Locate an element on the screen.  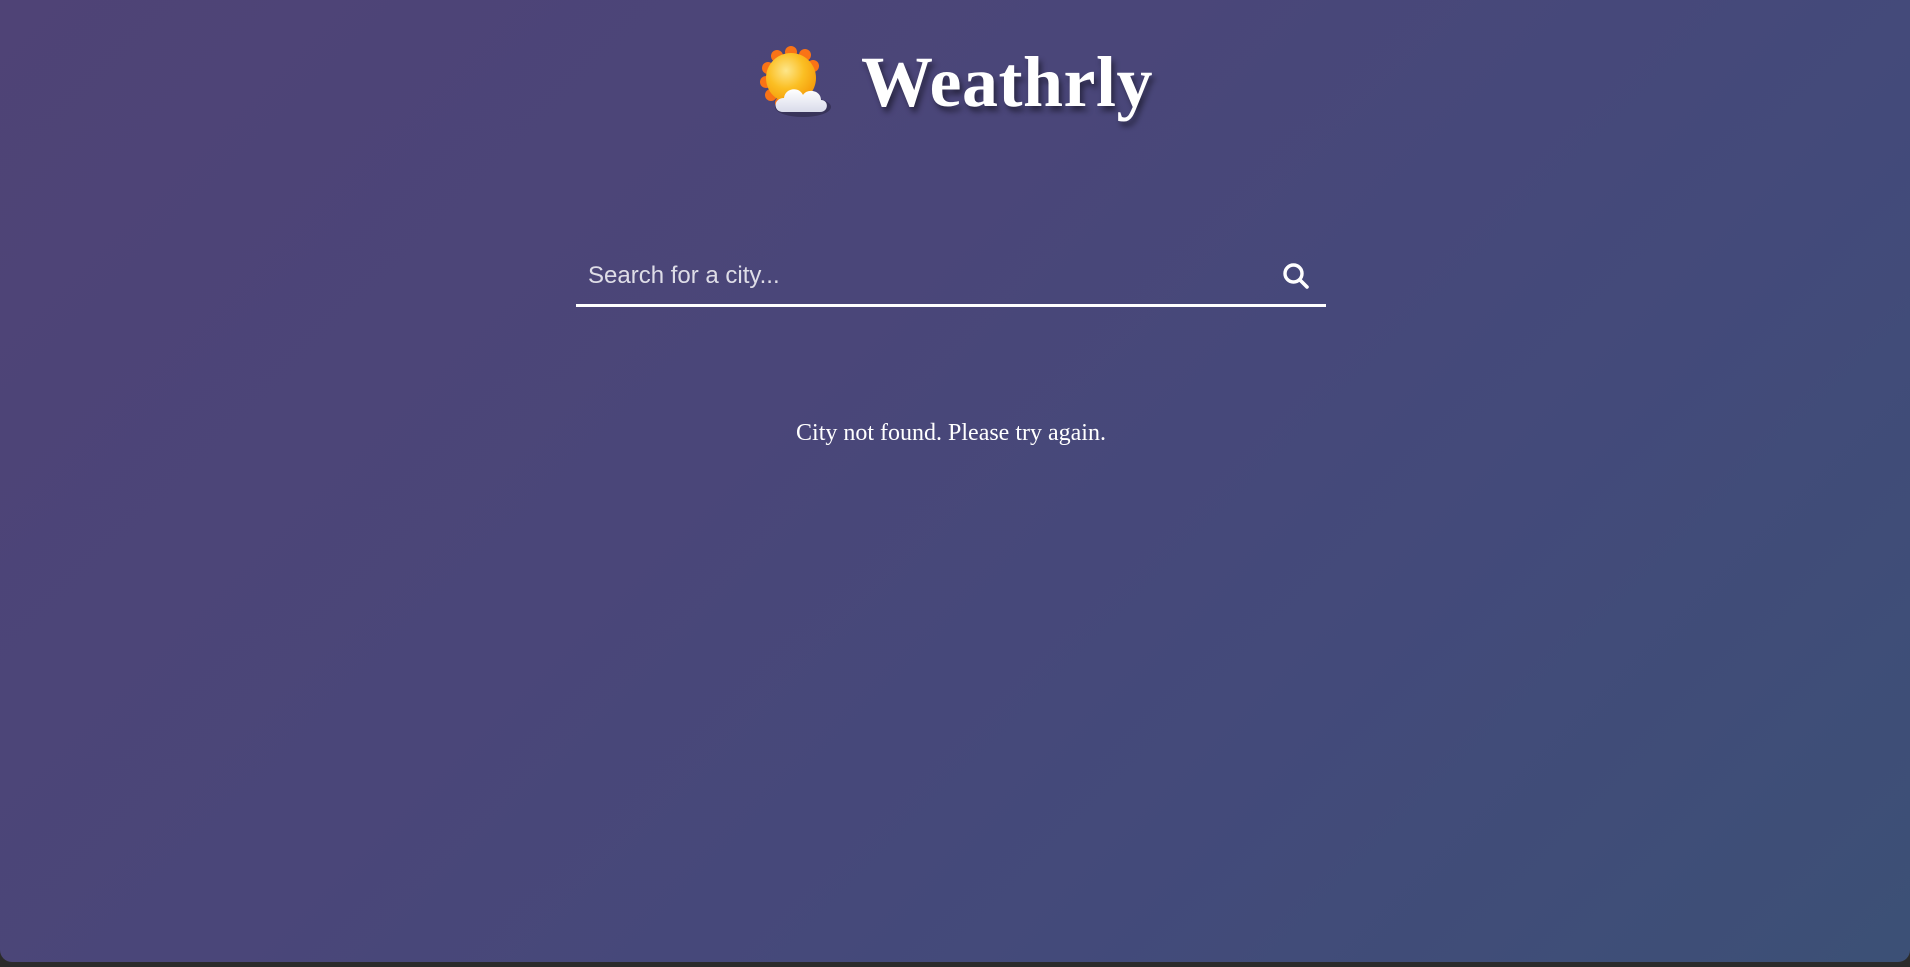
search-icon is located at coordinates (1296, 276).